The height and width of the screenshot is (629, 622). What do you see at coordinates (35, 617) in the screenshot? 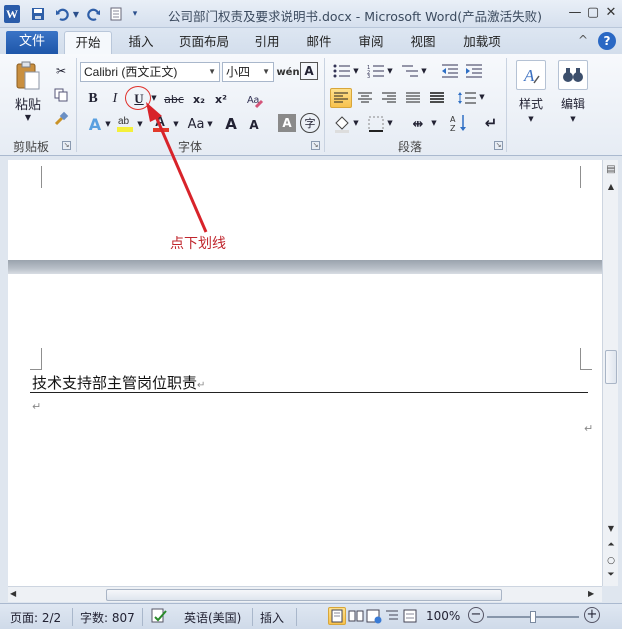
I see `page-indicator: 页面: 2/2` at bounding box center [35, 617].